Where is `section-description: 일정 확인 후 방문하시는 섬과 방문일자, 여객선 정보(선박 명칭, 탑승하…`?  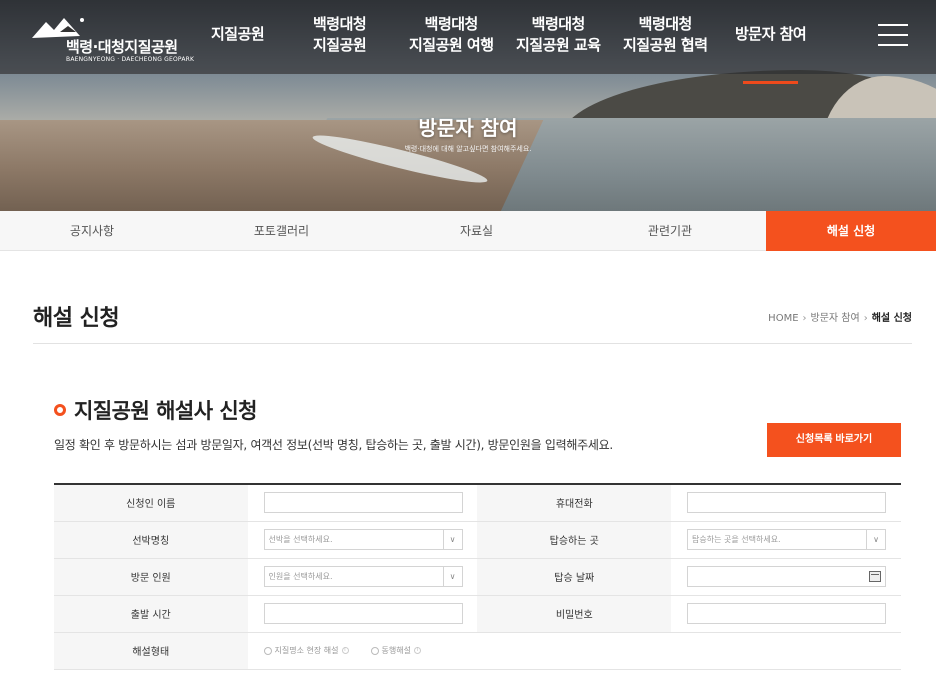
section-description: 일정 확인 후 방문하시는 섬과 방문일자, 여객선 정보(선박 명칭, 탑승하… is located at coordinates (333, 445).